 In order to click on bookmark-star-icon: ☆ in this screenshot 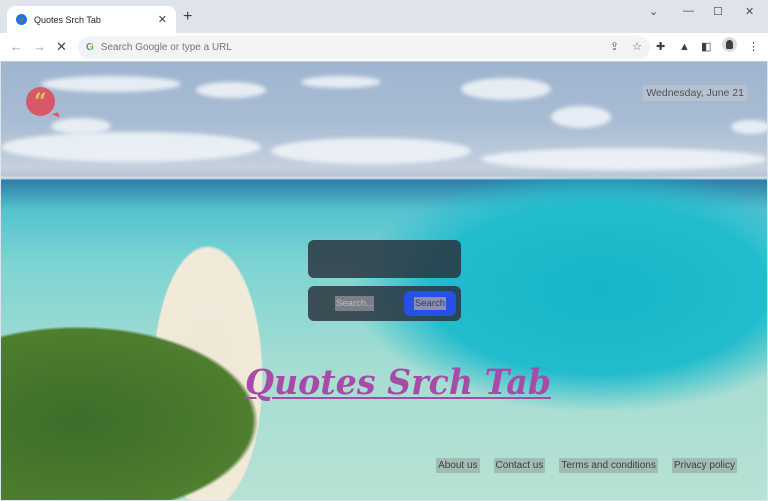, I will do `click(637, 46)`.